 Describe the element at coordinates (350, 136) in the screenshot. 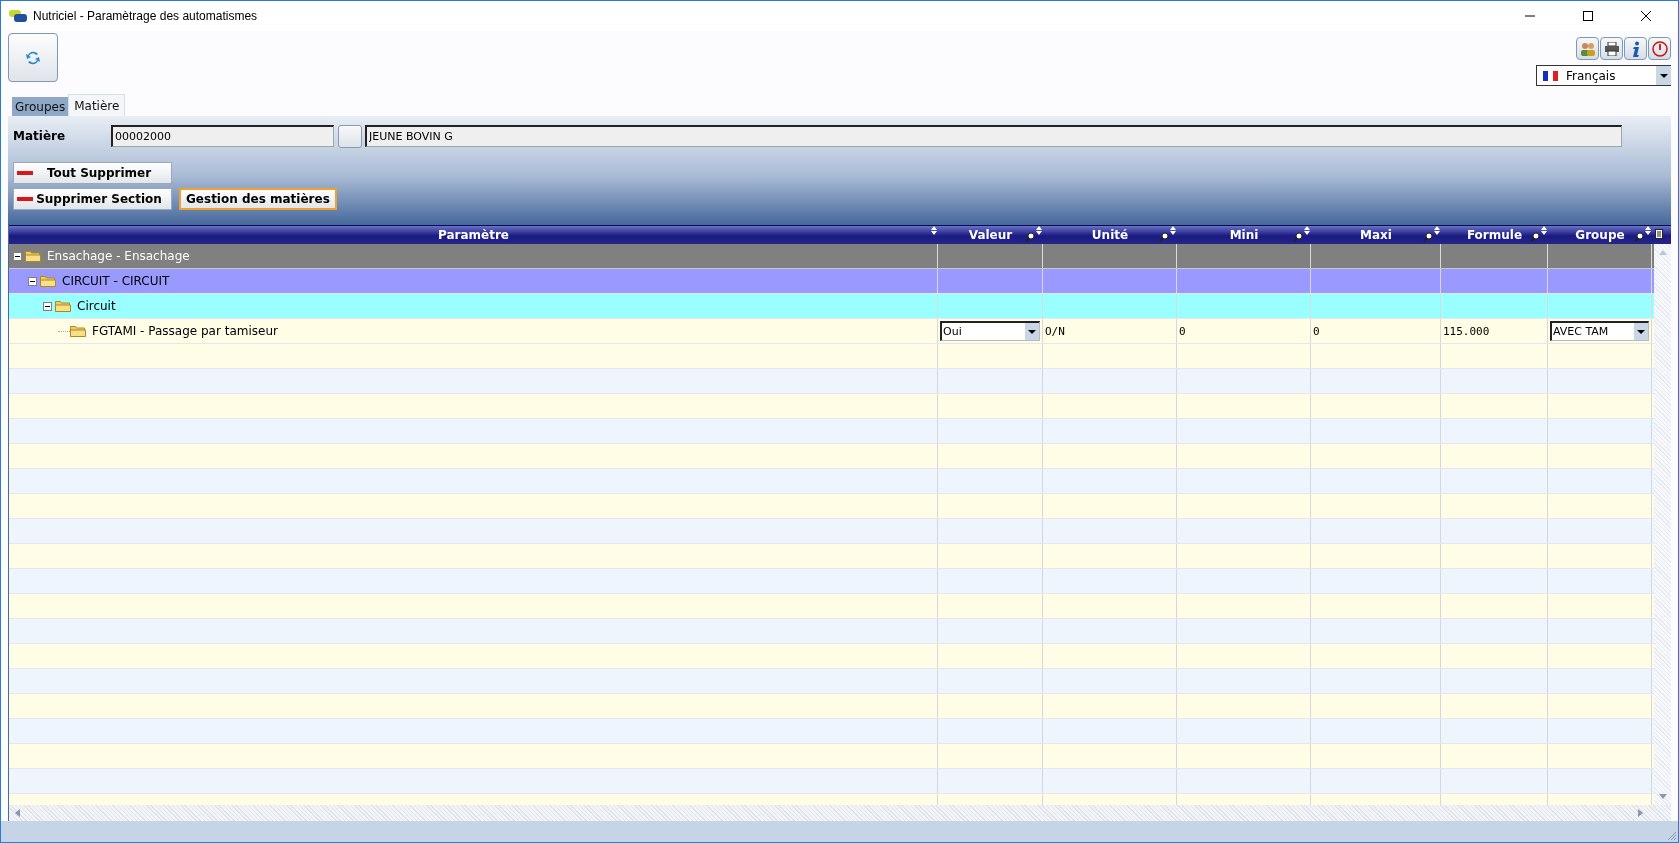

I see `picker-button` at that location.